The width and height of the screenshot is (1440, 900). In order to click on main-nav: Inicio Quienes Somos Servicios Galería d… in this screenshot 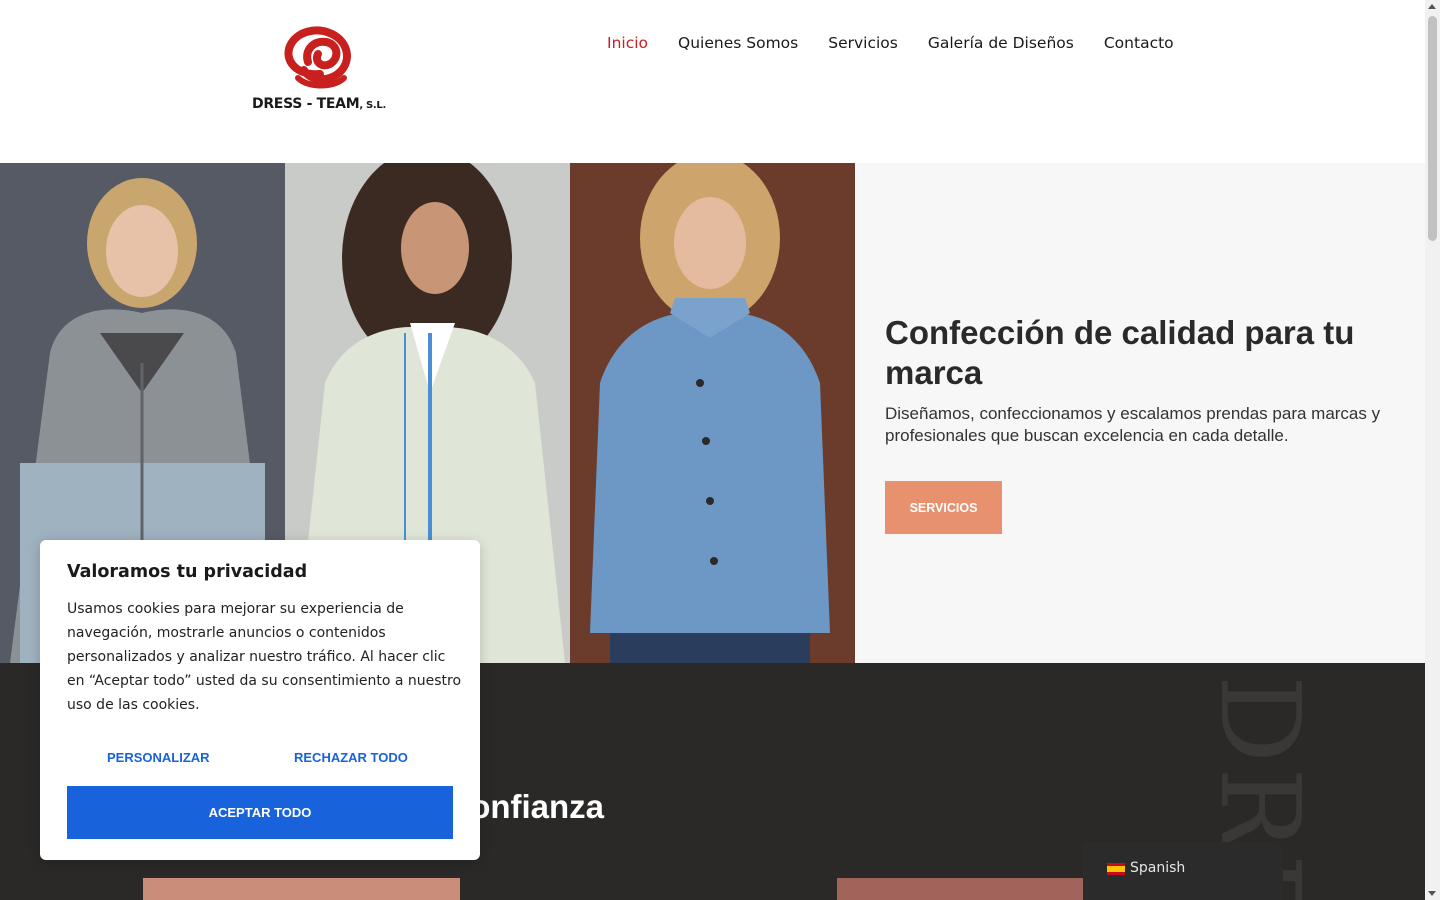, I will do `click(890, 43)`.